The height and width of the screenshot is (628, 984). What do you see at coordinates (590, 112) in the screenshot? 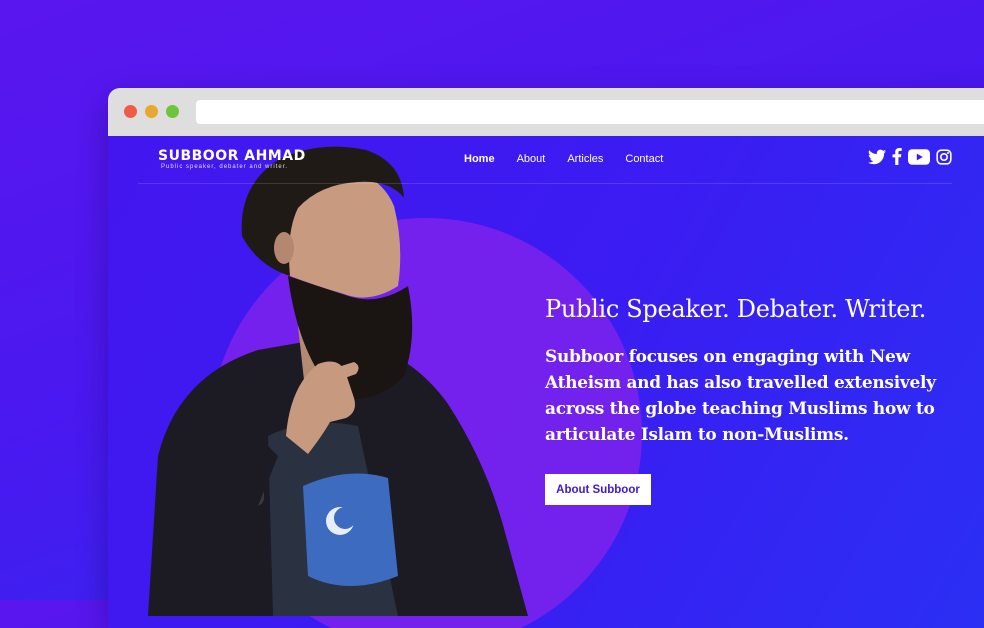
I see `address-bar` at bounding box center [590, 112].